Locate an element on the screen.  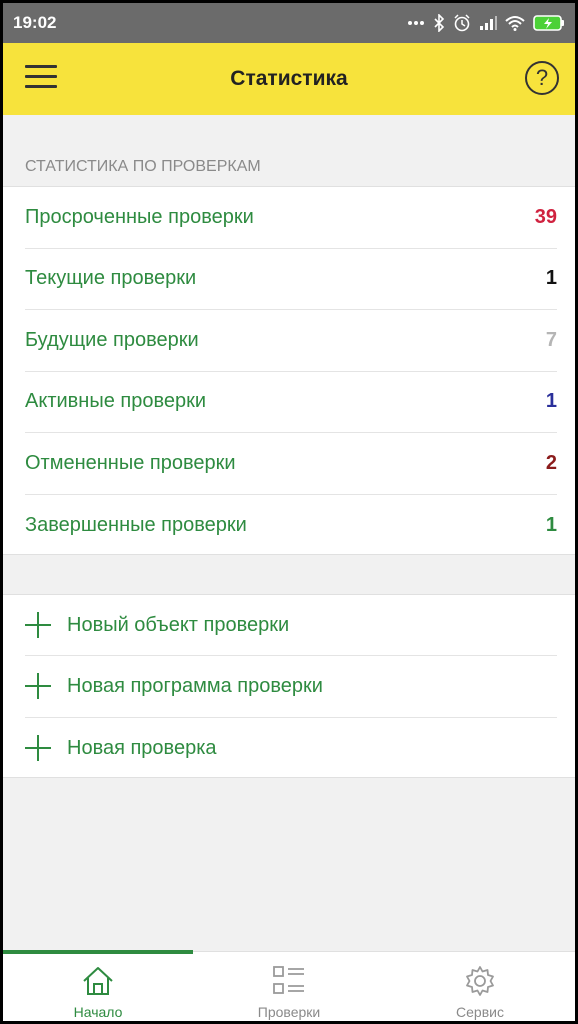
stat-label: Просроченные проверки is located at coordinates (139, 216).